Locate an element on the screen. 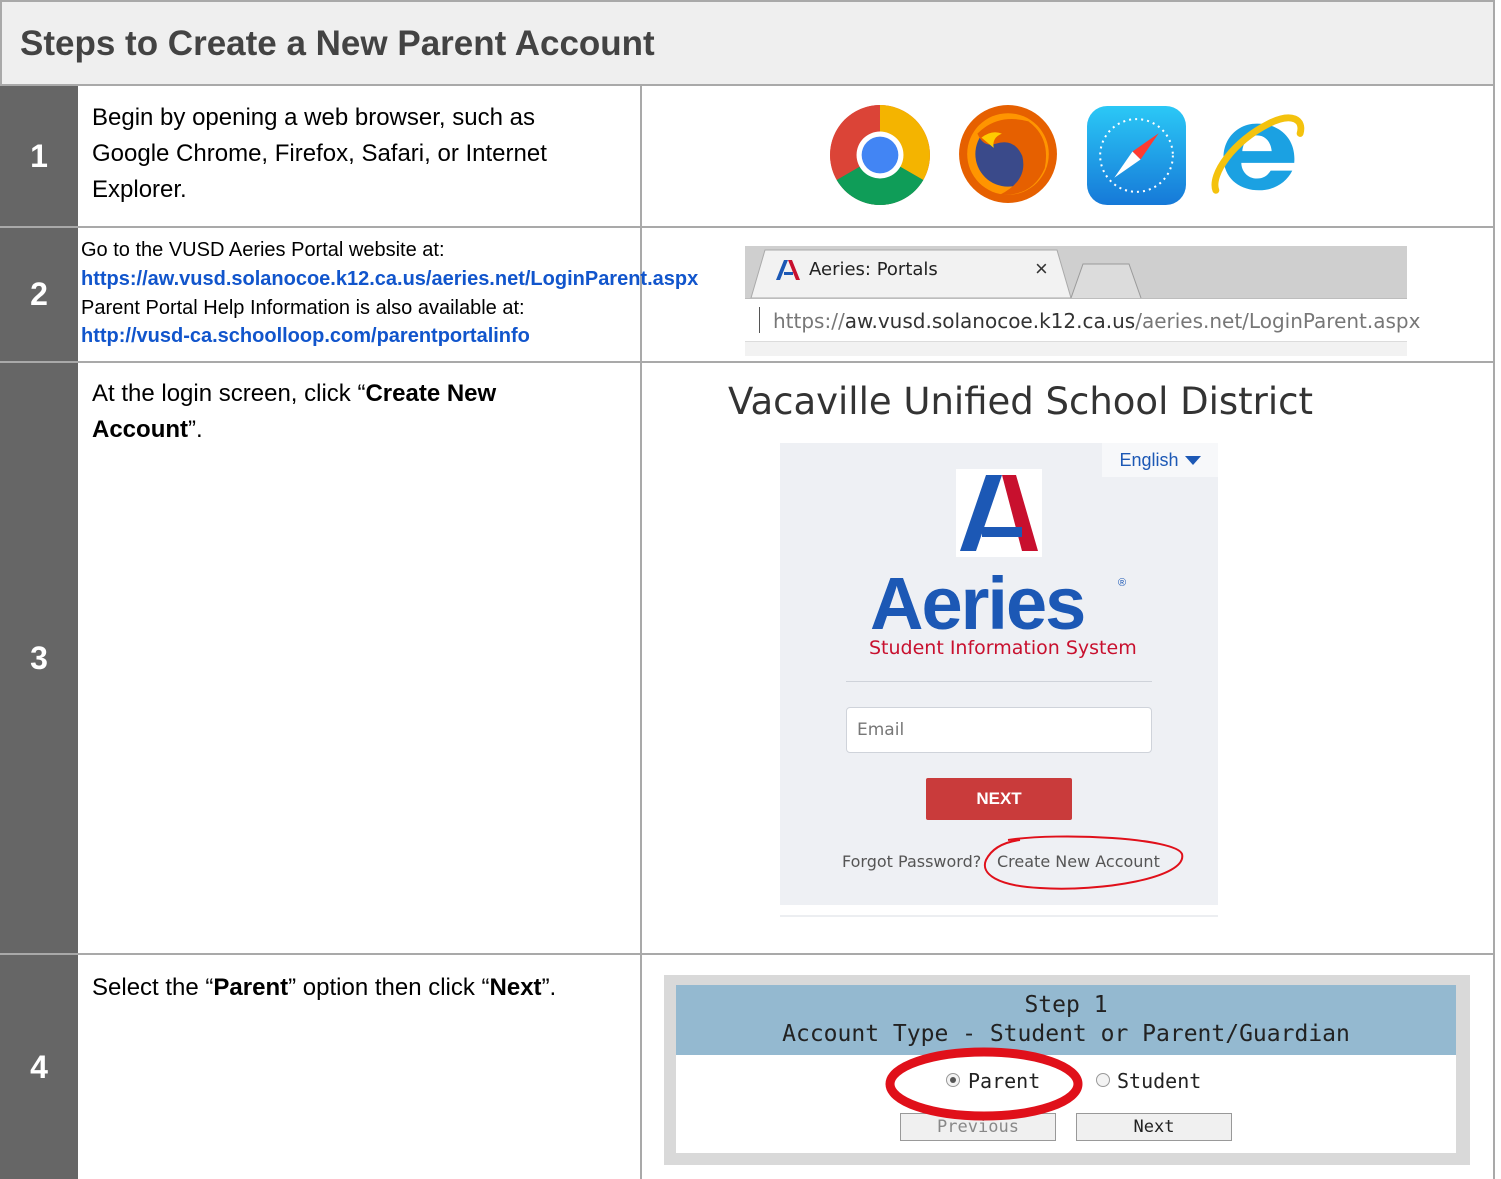  table-column-divider is located at coordinates (641, 632).